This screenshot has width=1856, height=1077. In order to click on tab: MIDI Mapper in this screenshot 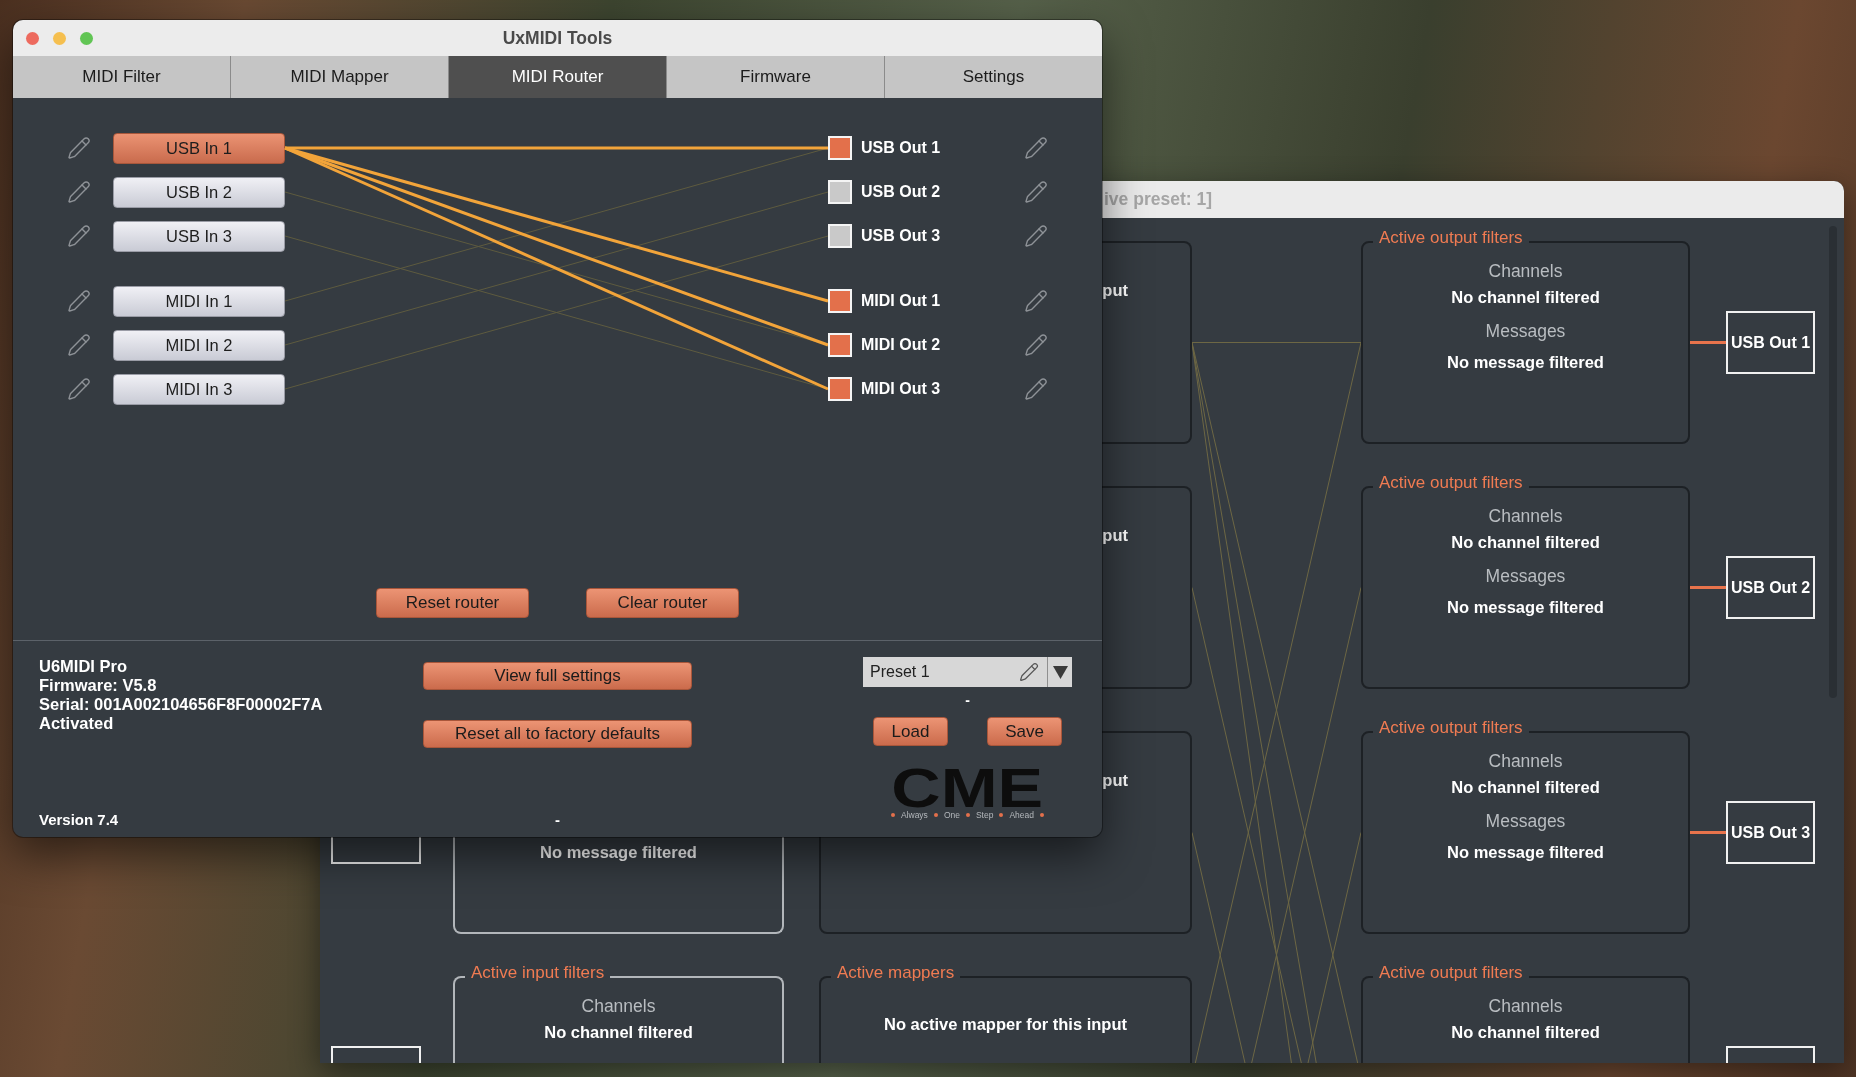, I will do `click(340, 77)`.